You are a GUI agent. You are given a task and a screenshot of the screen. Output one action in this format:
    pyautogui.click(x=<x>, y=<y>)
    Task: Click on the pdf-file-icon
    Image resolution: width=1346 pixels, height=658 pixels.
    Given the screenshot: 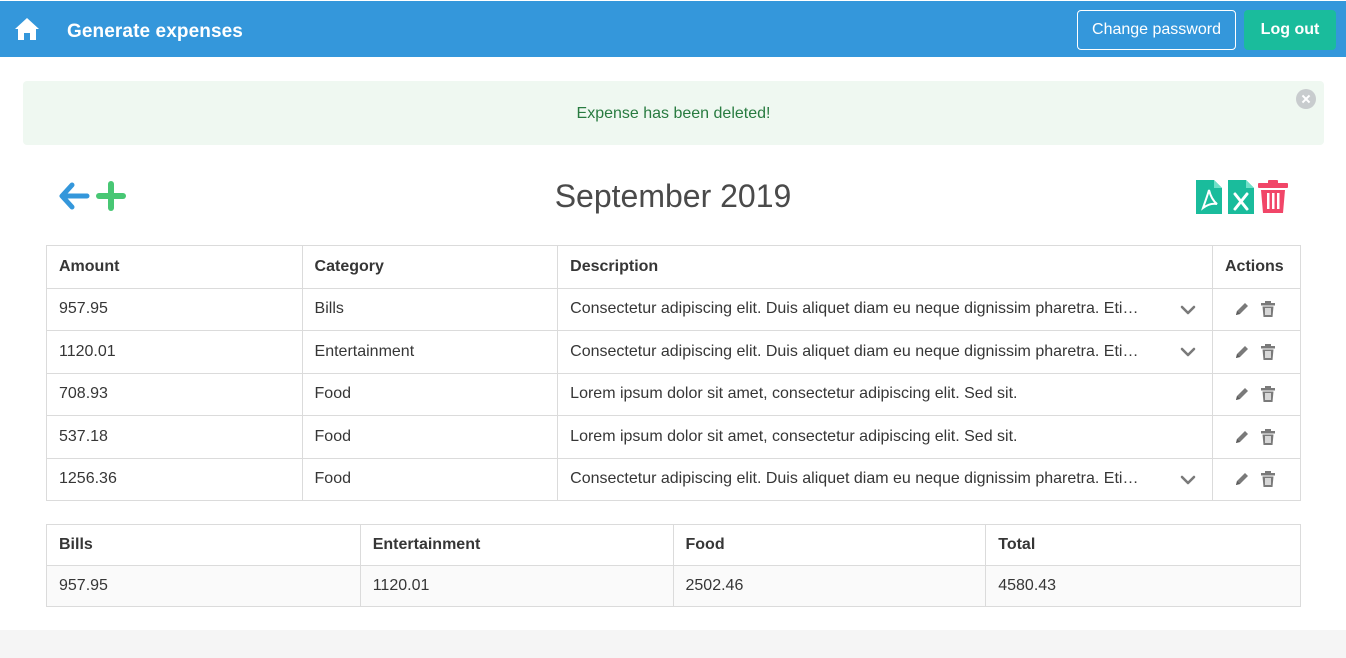 What is the action you would take?
    pyautogui.click(x=1209, y=197)
    